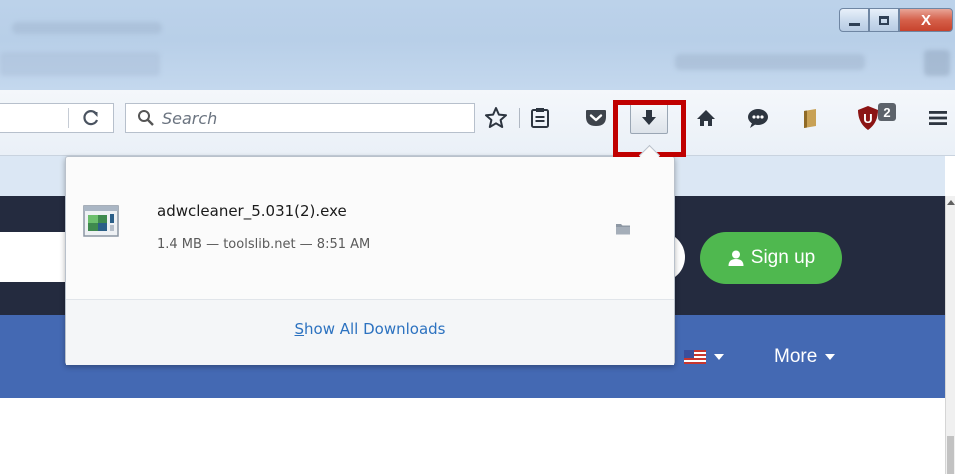 The height and width of the screenshot is (474, 955). I want to click on reload-icon, so click(91, 118).